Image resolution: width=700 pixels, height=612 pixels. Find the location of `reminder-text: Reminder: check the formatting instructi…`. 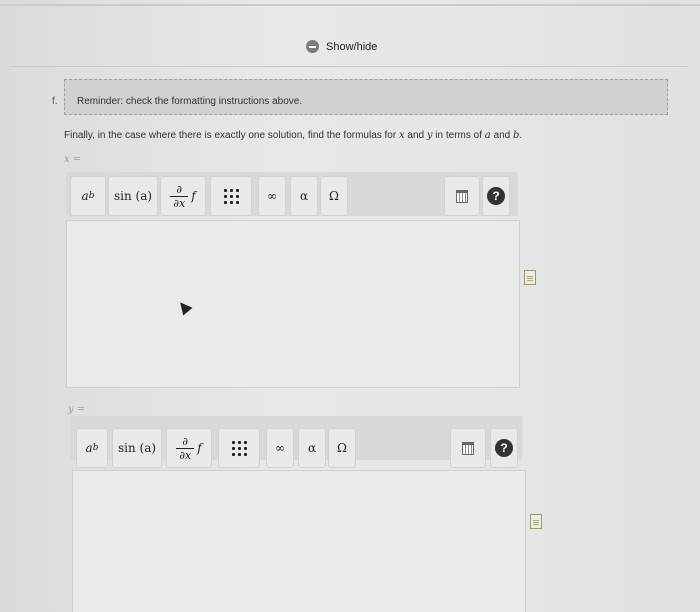

reminder-text: Reminder: check the formatting instructi… is located at coordinates (190, 101).